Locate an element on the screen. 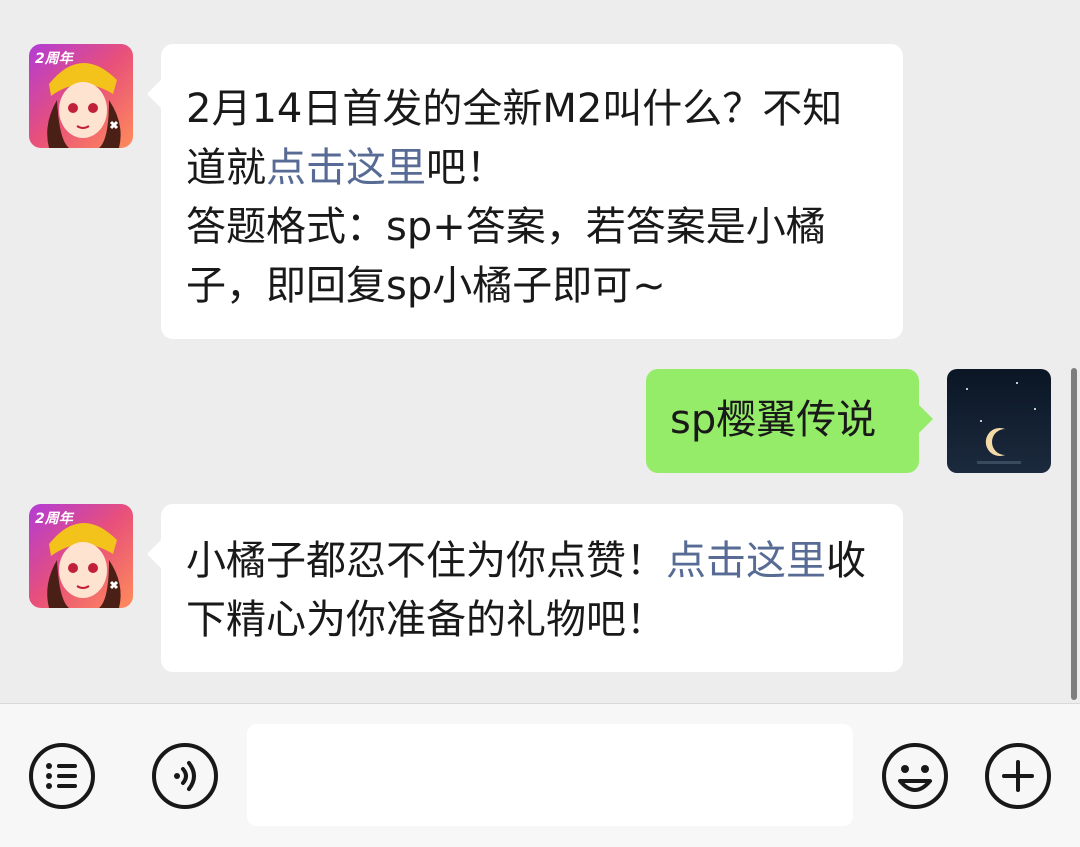  menu-list-icon is located at coordinates (62, 776).